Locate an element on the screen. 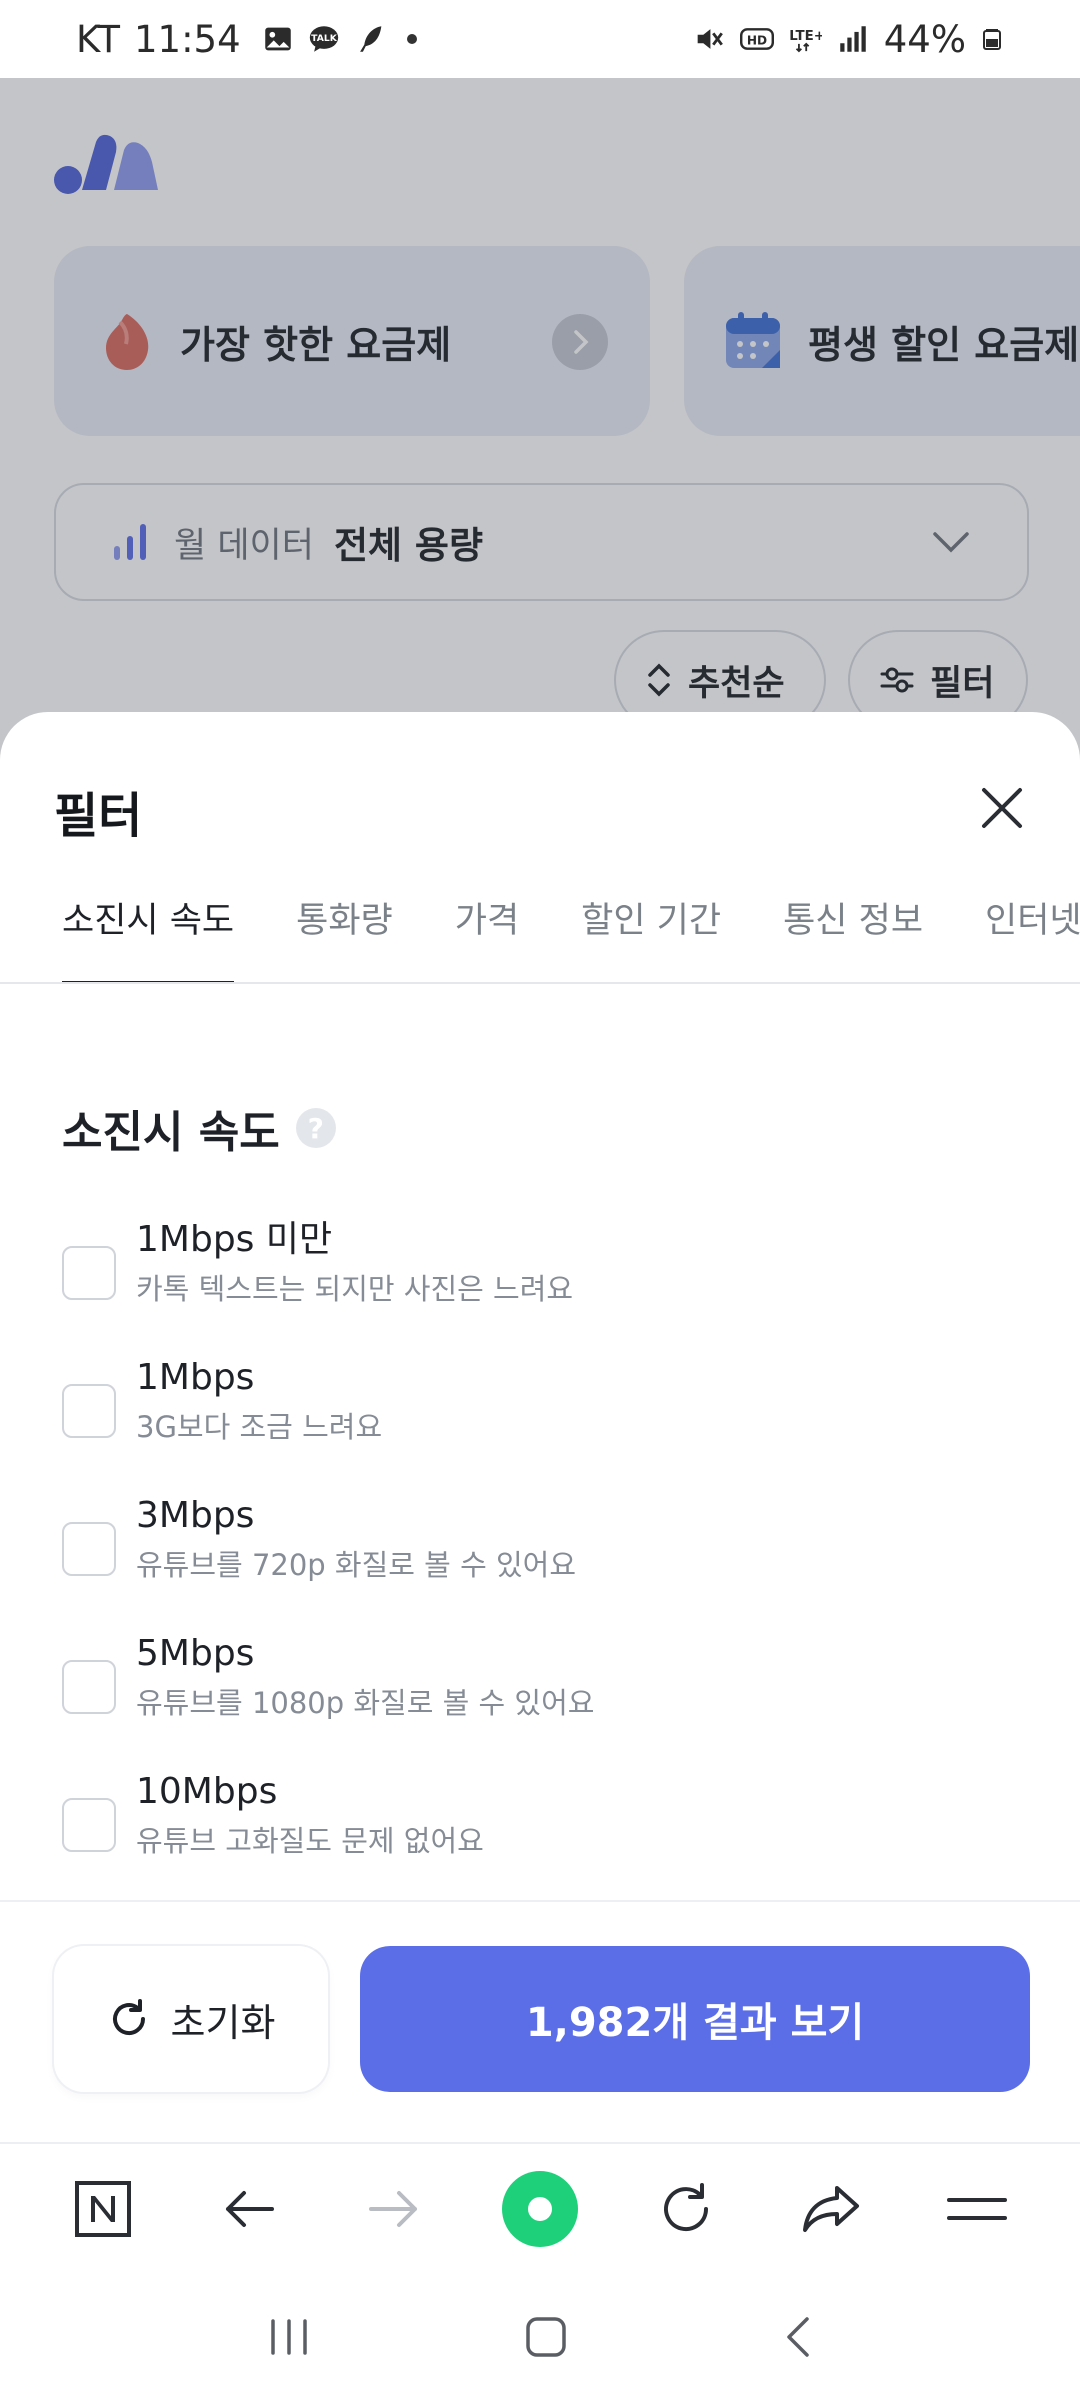  naver-home-icon is located at coordinates (103, 2209).